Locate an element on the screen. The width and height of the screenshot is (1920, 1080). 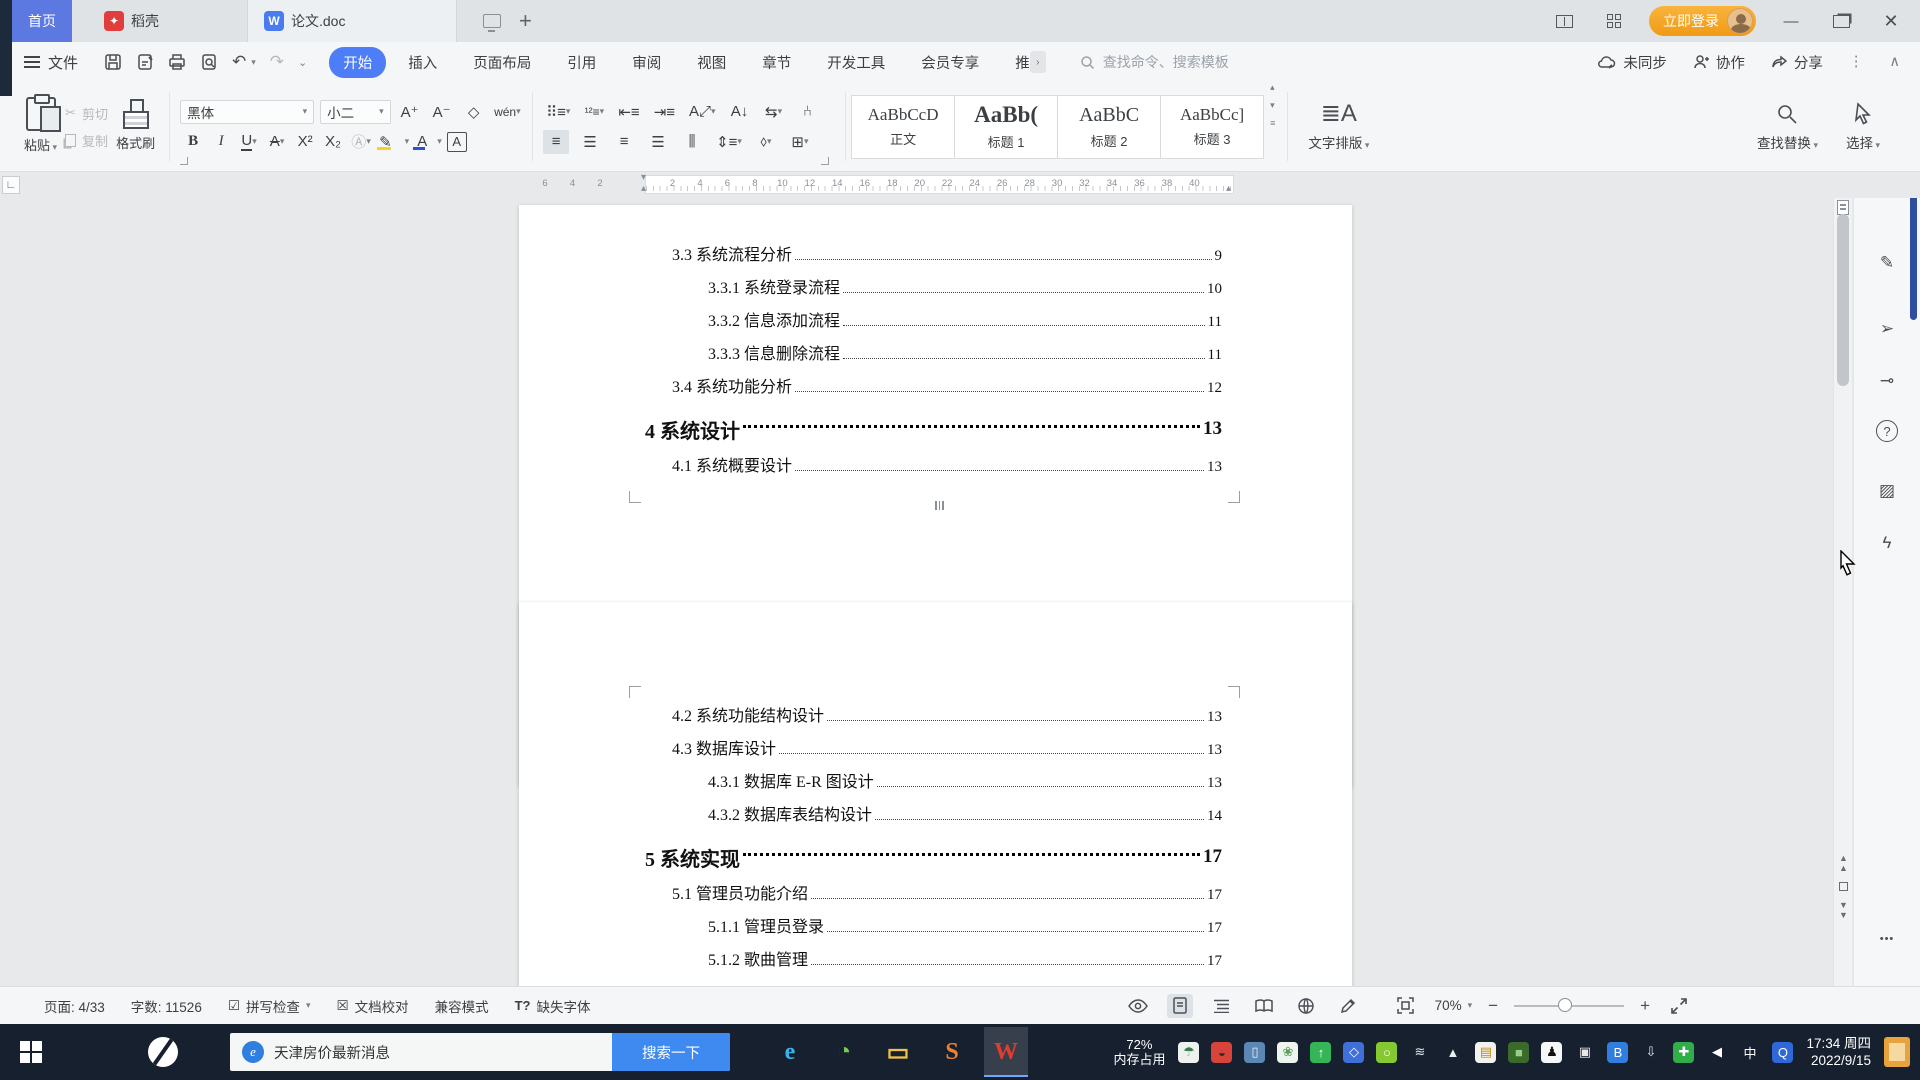
browse-object-icon is located at coordinates (1843, 886).